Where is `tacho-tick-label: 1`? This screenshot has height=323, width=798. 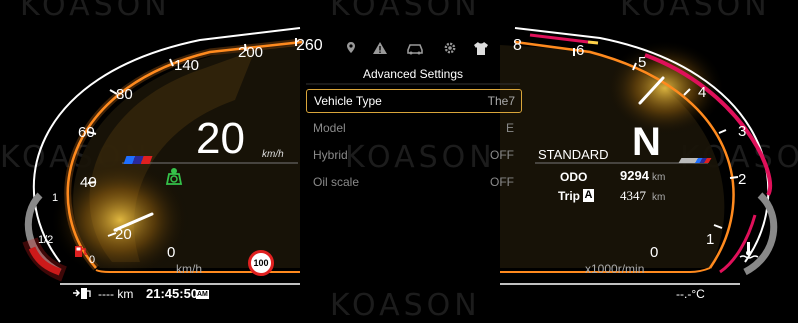
tacho-tick-label: 1 is located at coordinates (710, 239).